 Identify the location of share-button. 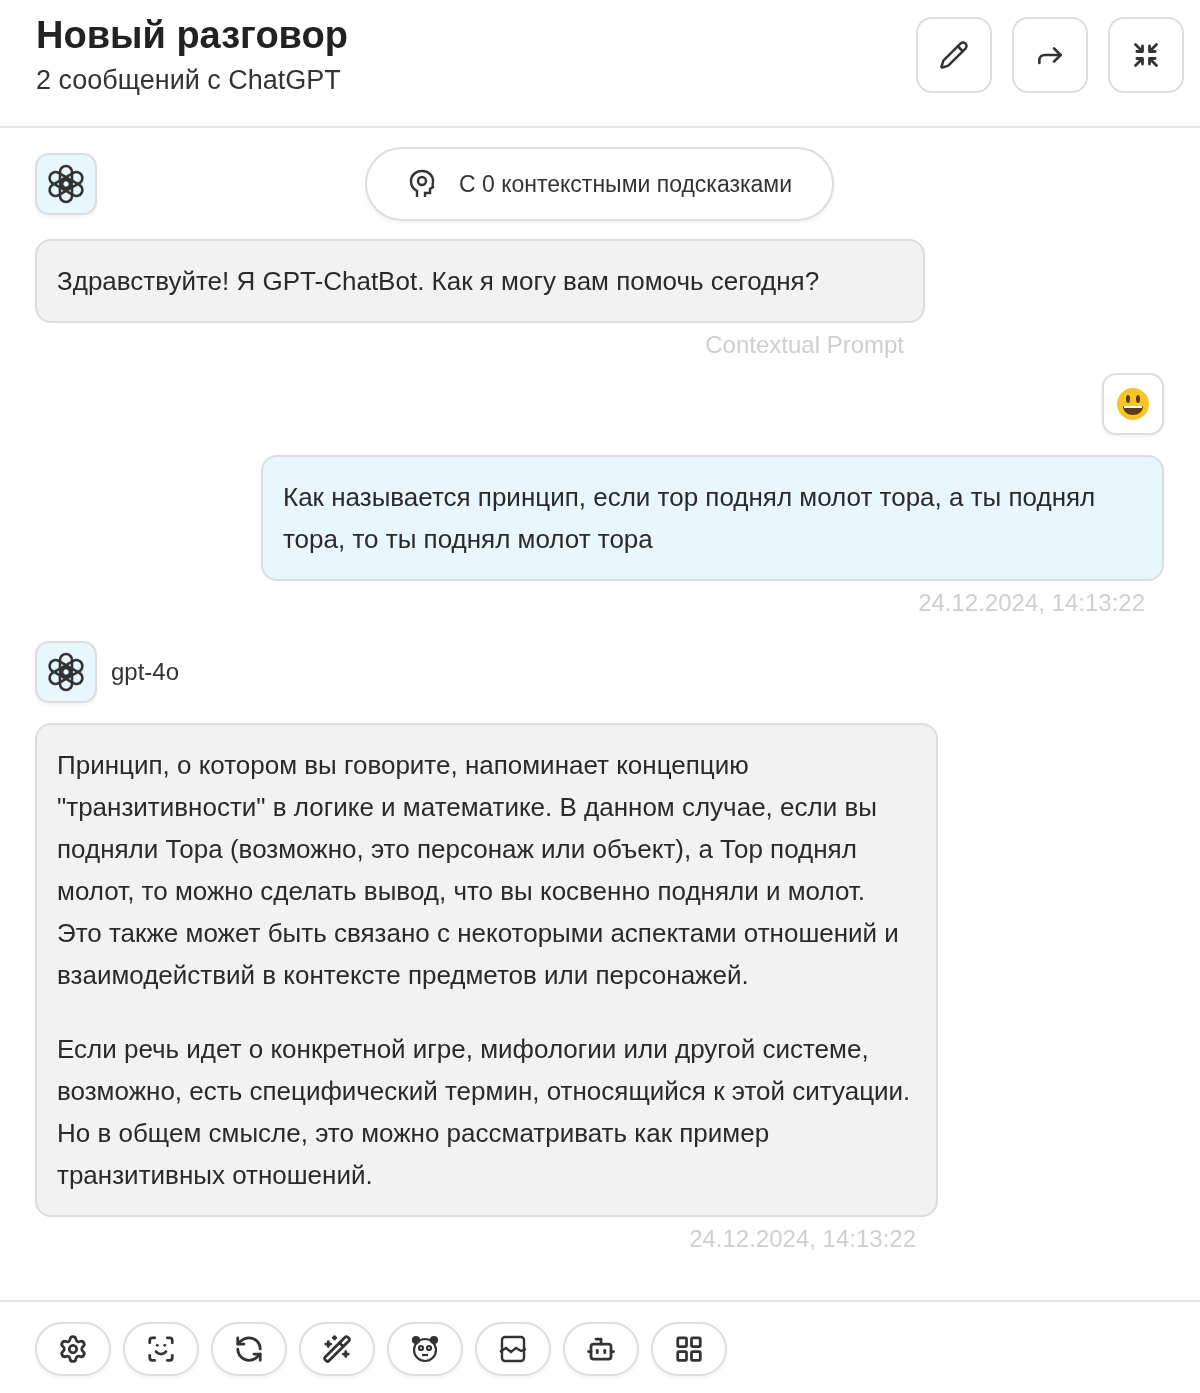
(1050, 55).